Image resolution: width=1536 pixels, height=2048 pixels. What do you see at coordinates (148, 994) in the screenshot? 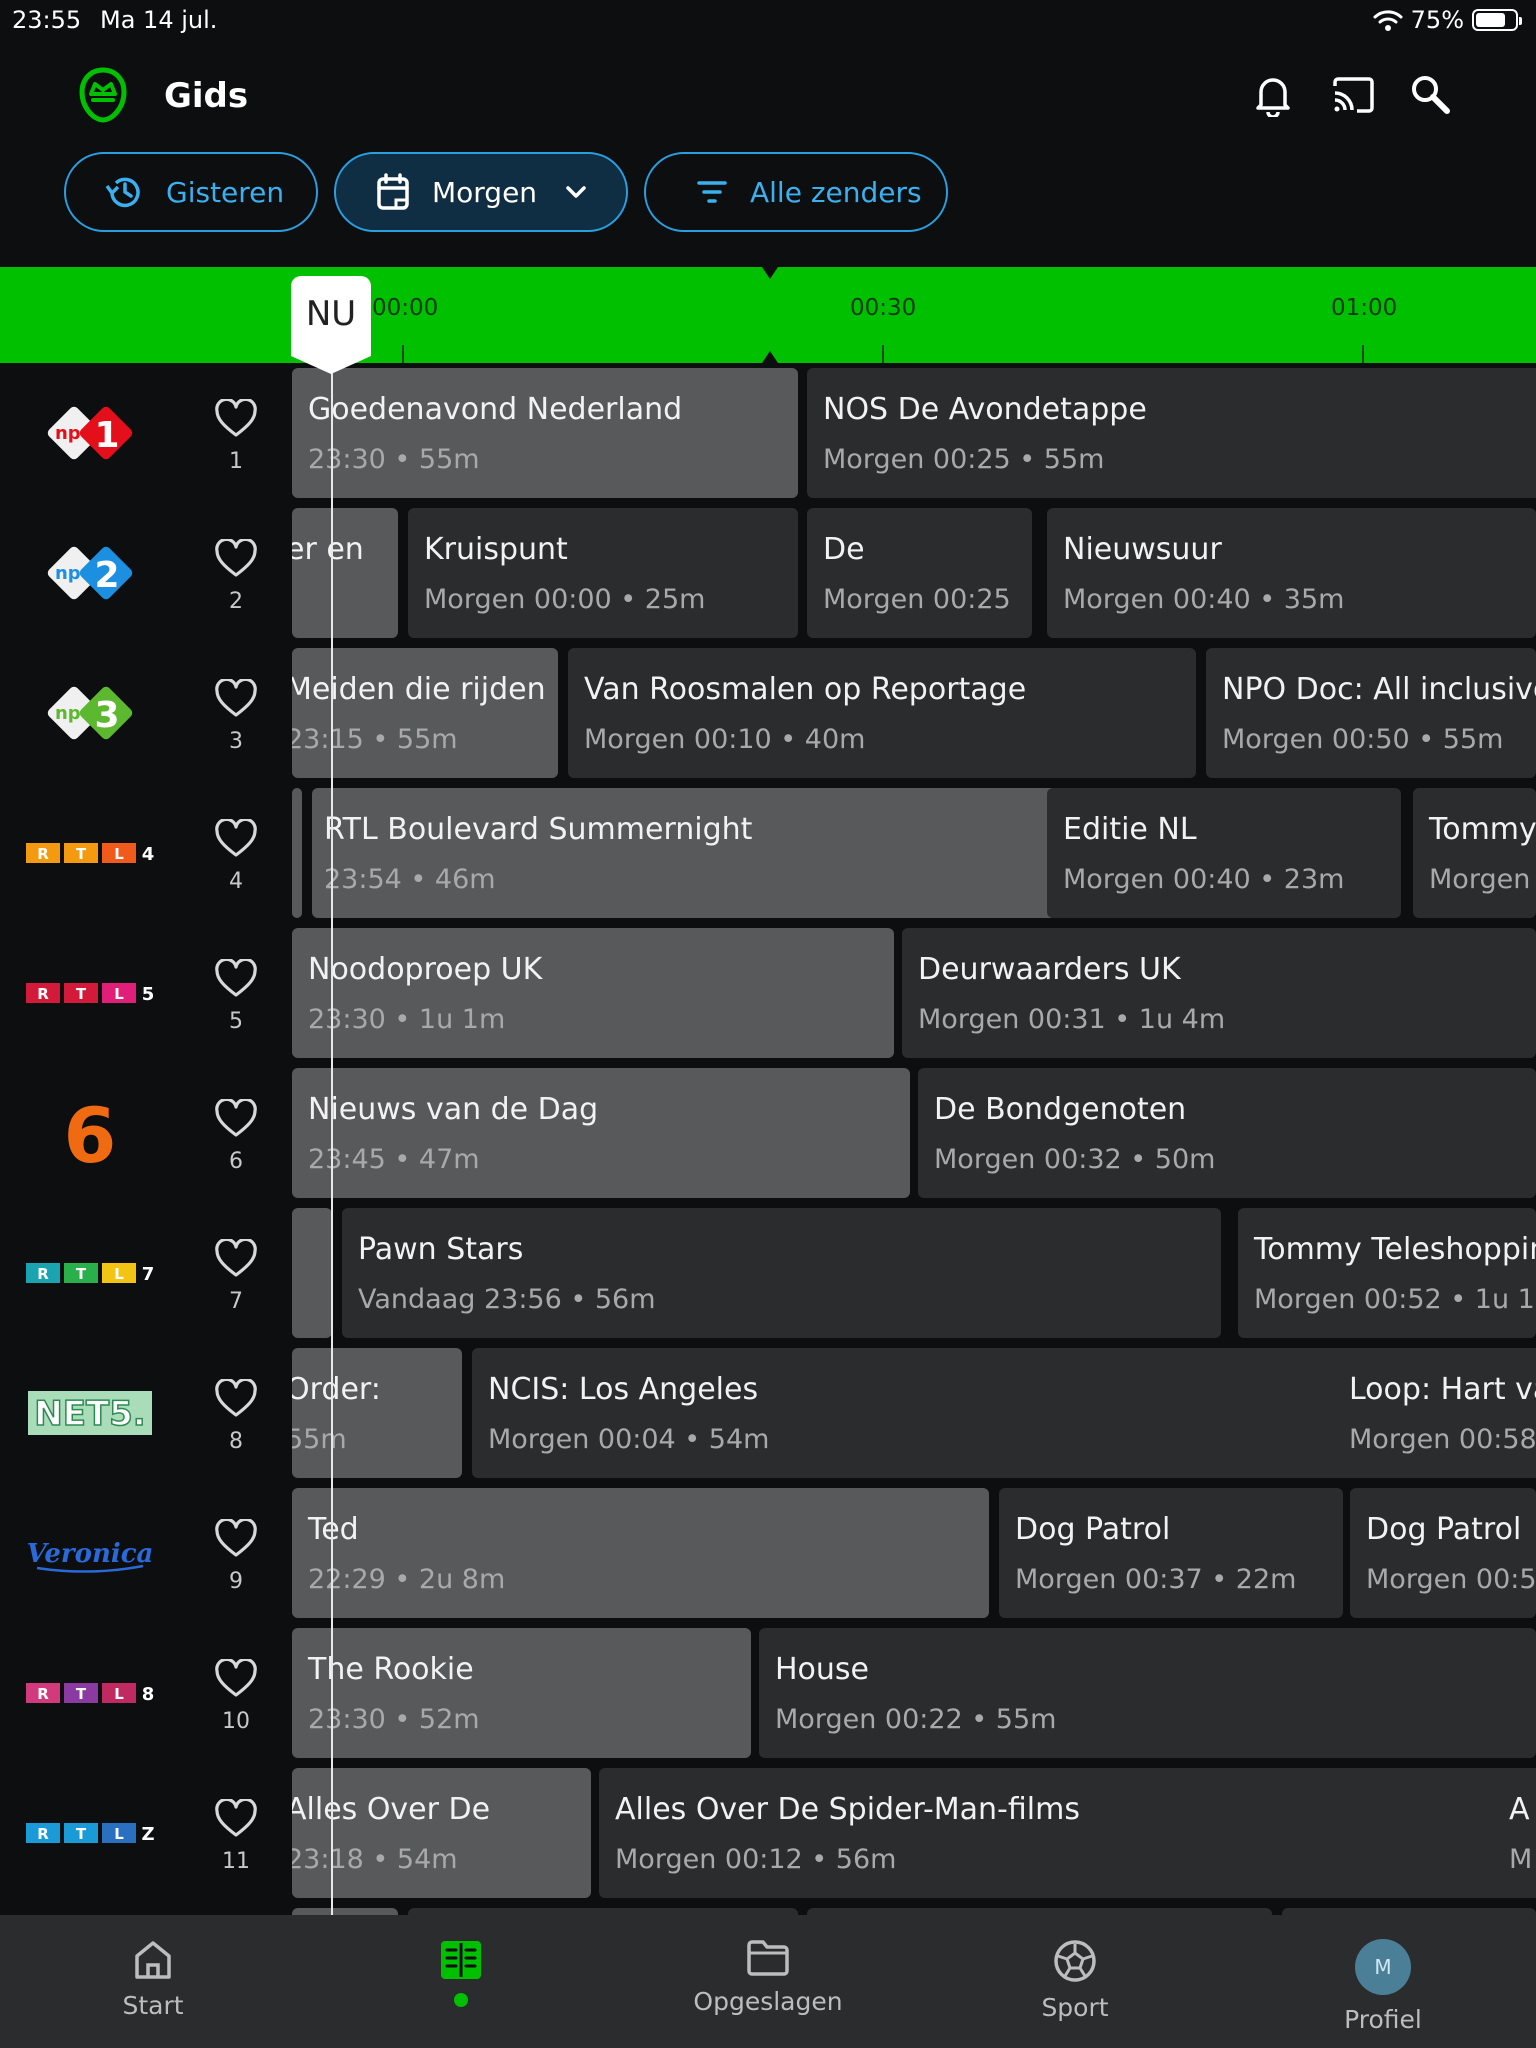
I see `svg-text: 5` at bounding box center [148, 994].